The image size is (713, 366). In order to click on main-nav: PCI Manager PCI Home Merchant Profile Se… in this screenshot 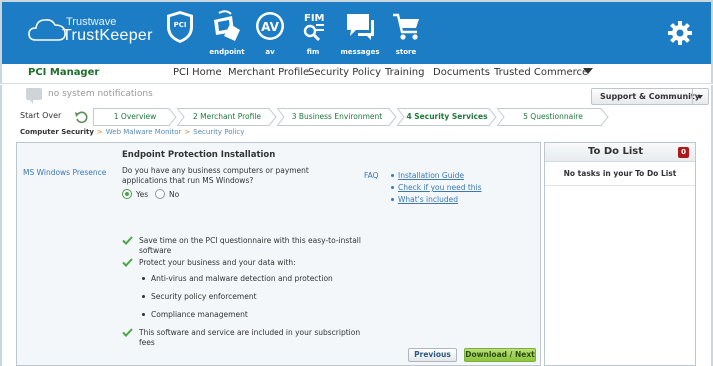, I will do `click(356, 74)`.